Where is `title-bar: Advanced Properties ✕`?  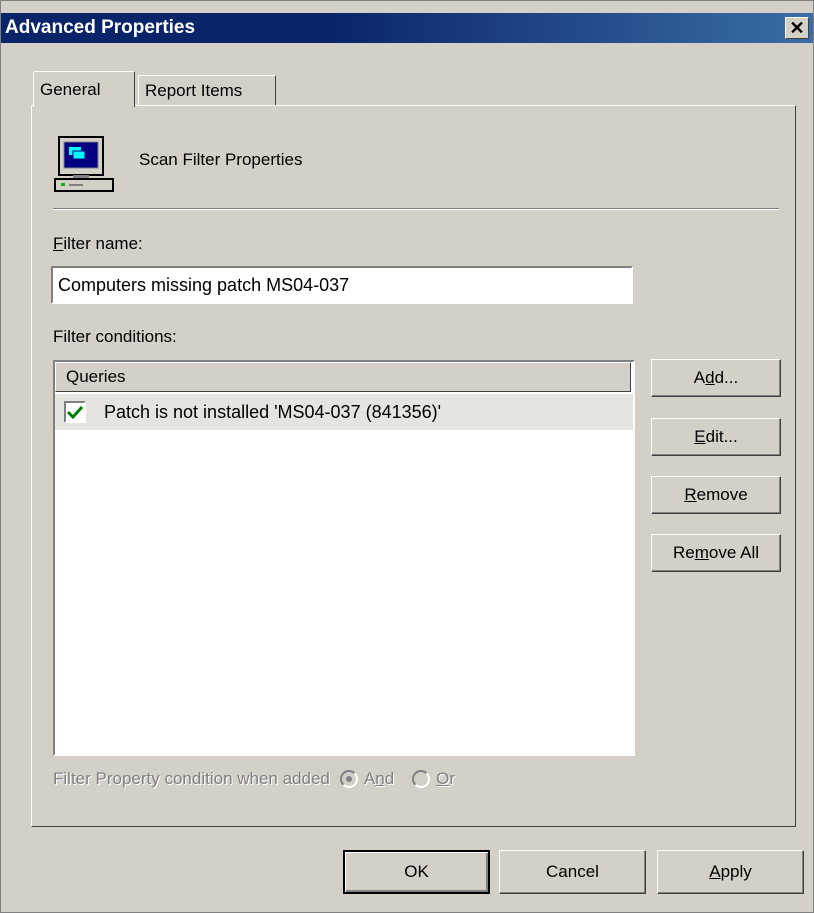
title-bar: Advanced Properties ✕ is located at coordinates (407, 28).